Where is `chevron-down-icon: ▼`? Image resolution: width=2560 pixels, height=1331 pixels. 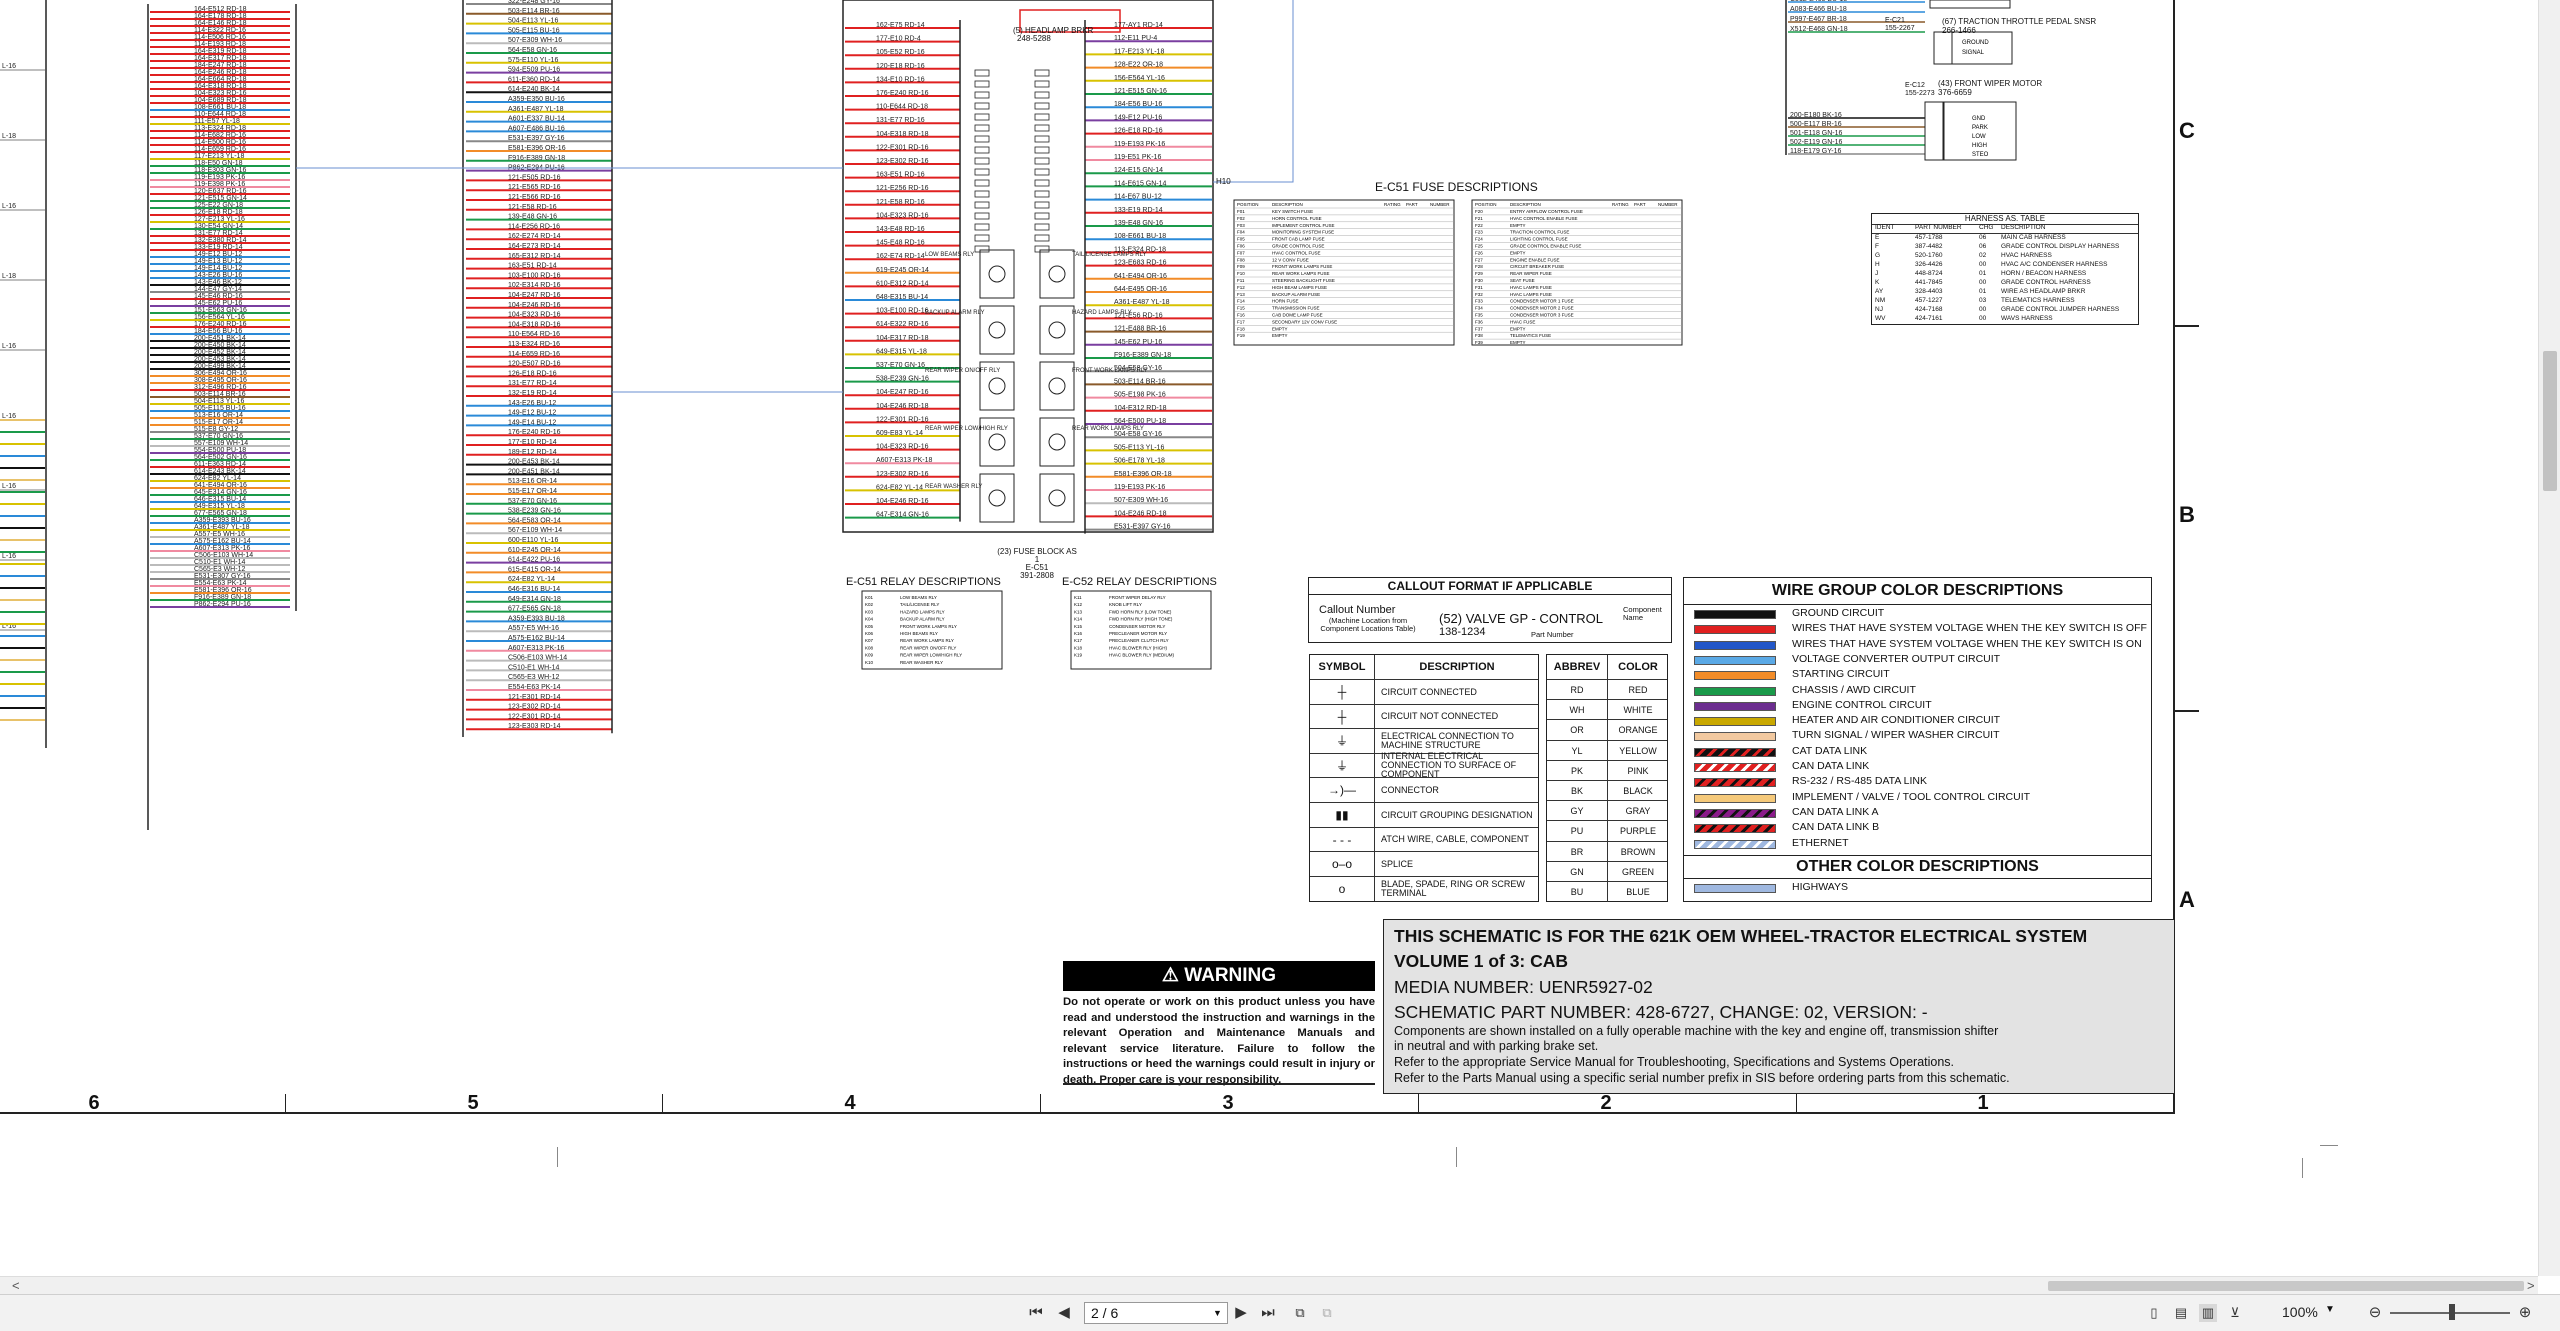 chevron-down-icon: ▼ is located at coordinates (1217, 1313).